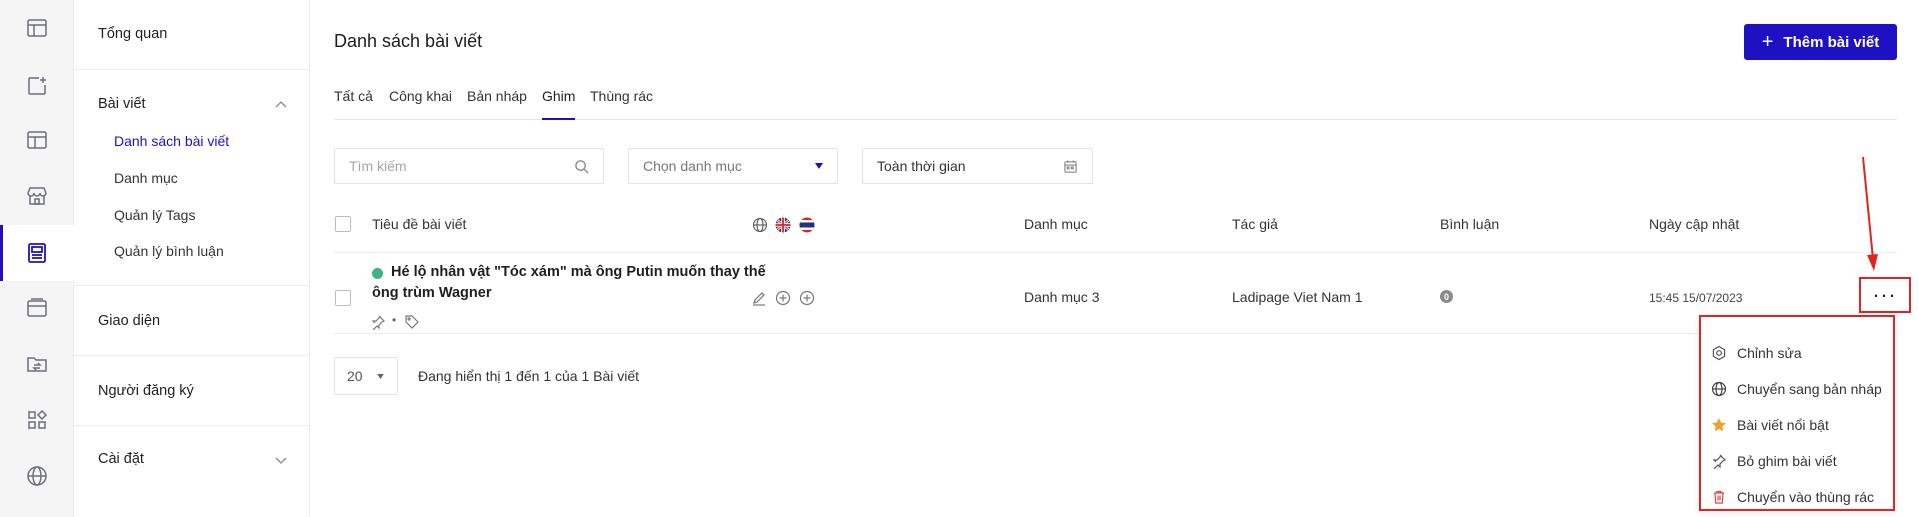  I want to click on folder-sync-icon, so click(37, 364).